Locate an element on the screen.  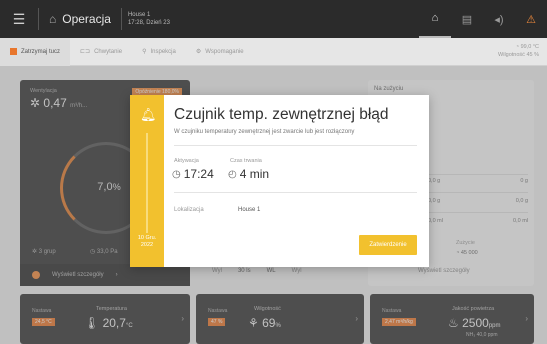
activation-label: Aktywacja is located at coordinates (186, 161).